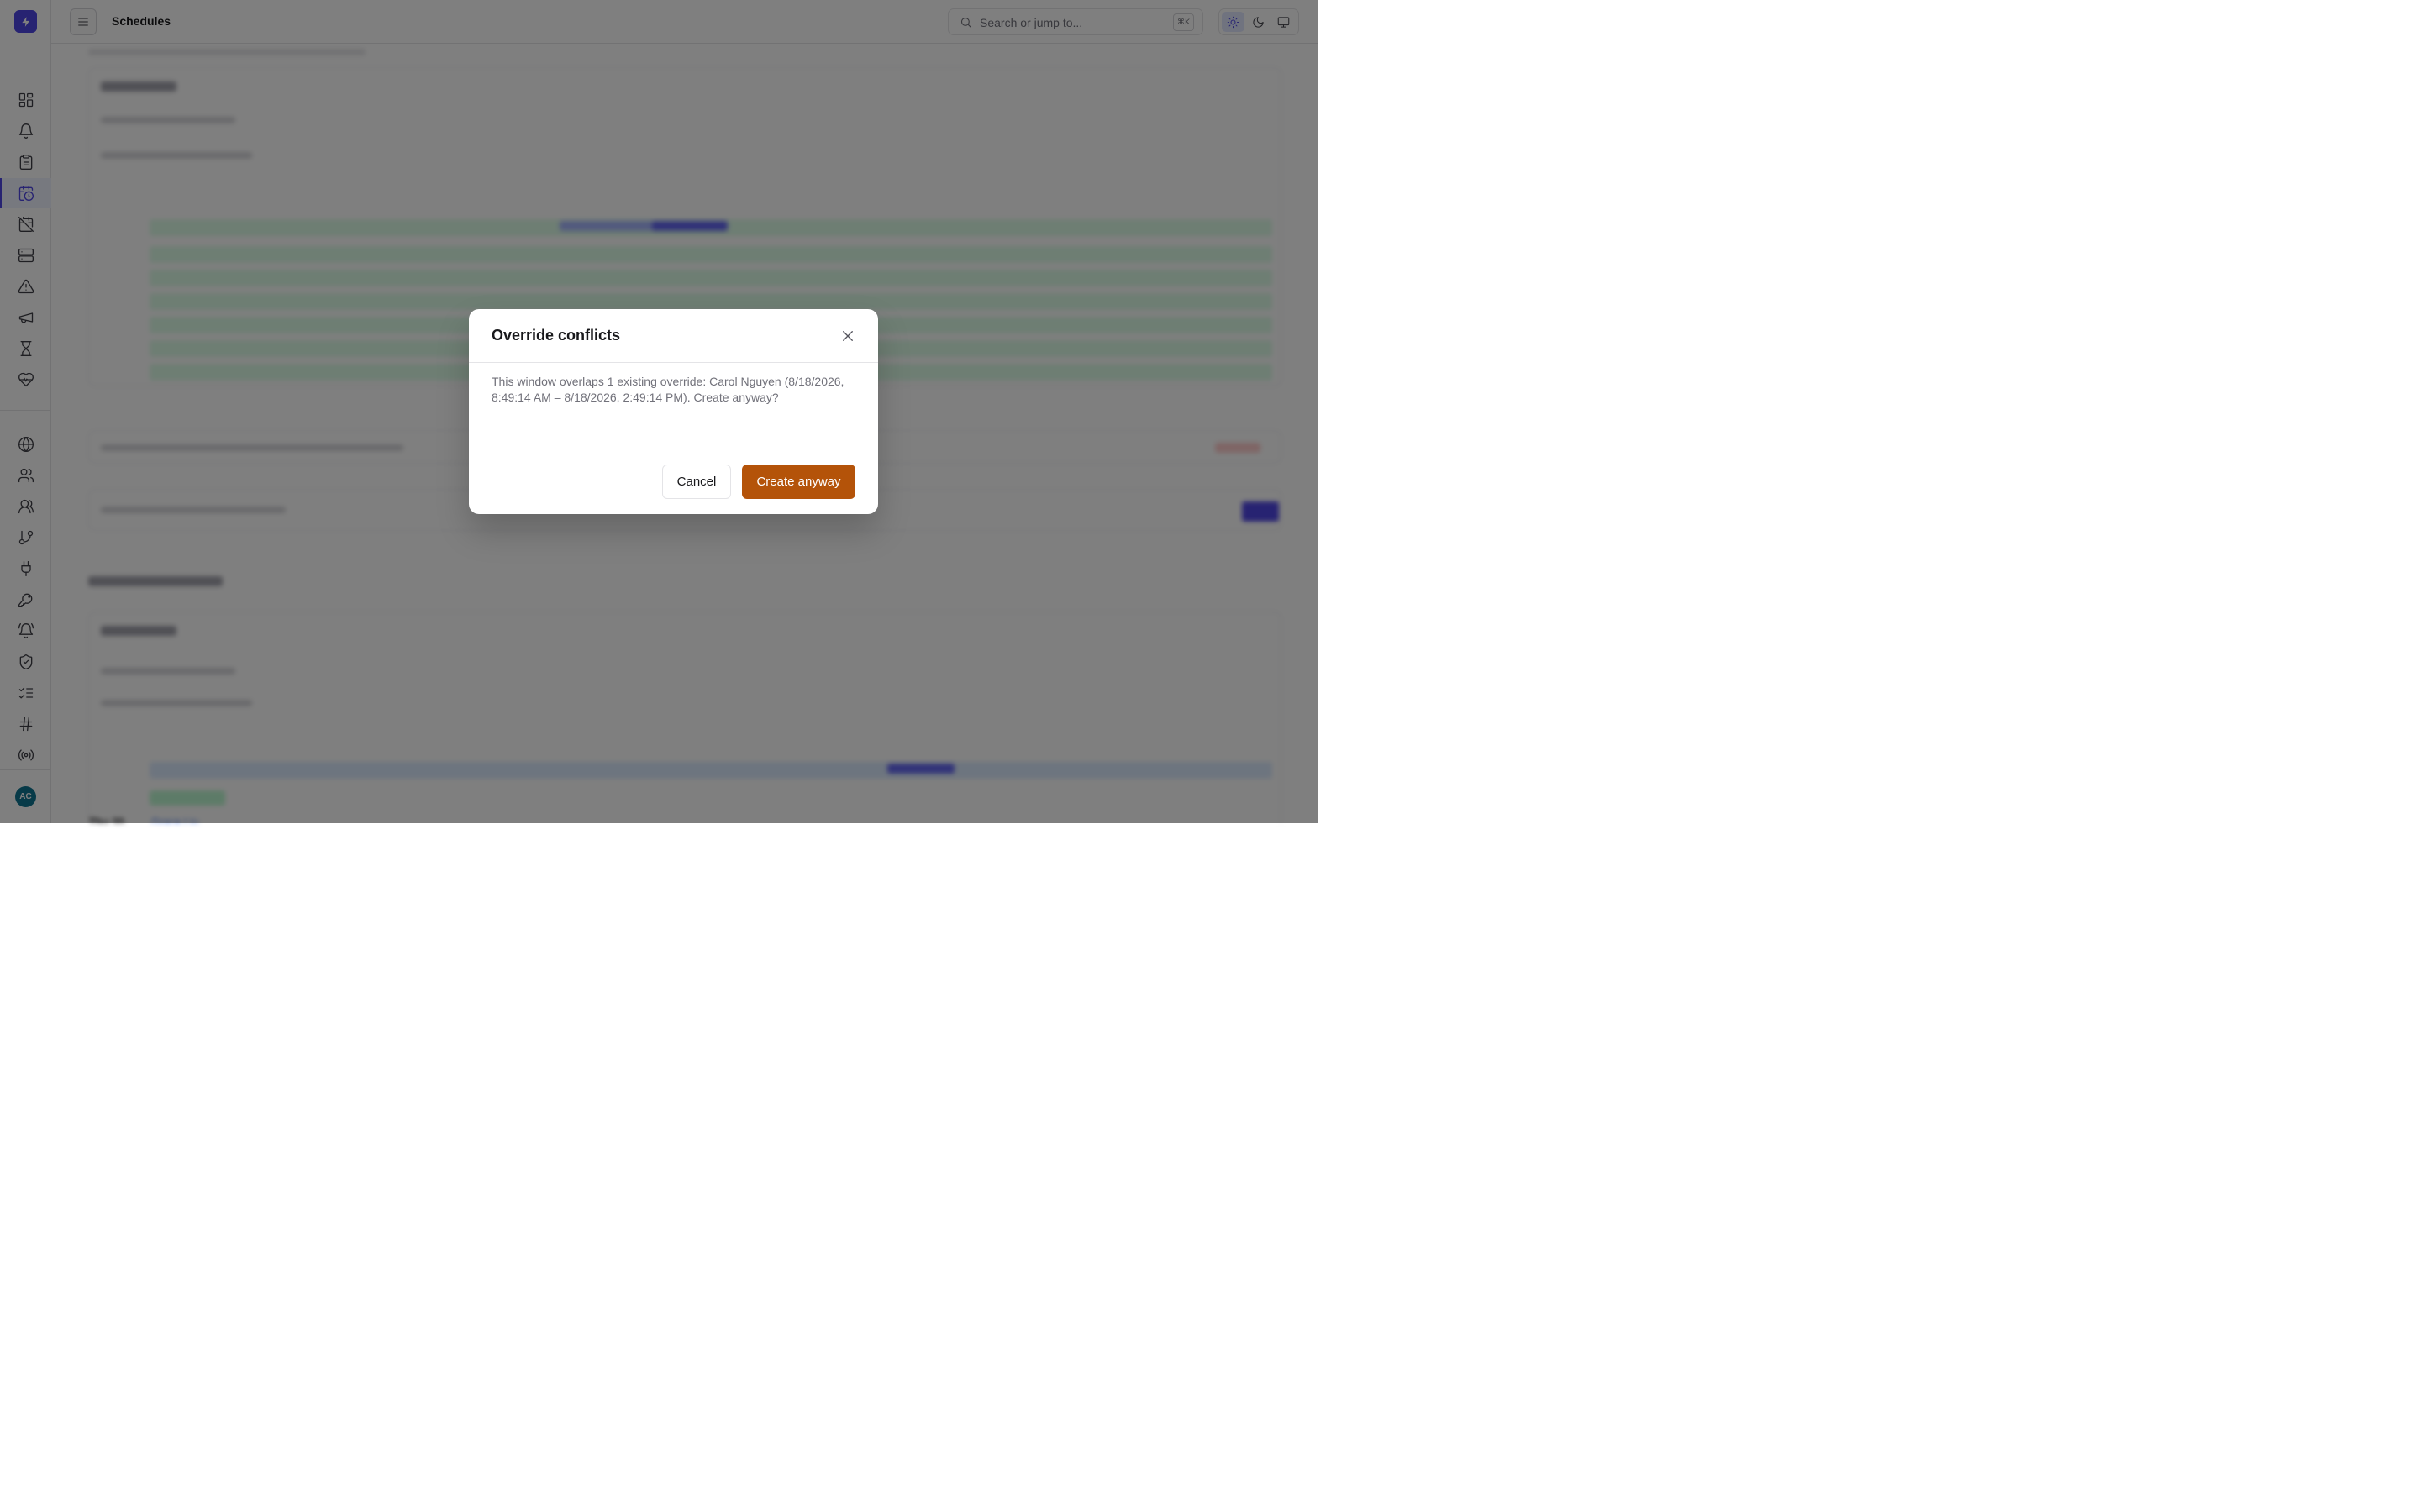  Describe the element at coordinates (696, 482) in the screenshot. I see `cancel-button: Cancel` at that location.